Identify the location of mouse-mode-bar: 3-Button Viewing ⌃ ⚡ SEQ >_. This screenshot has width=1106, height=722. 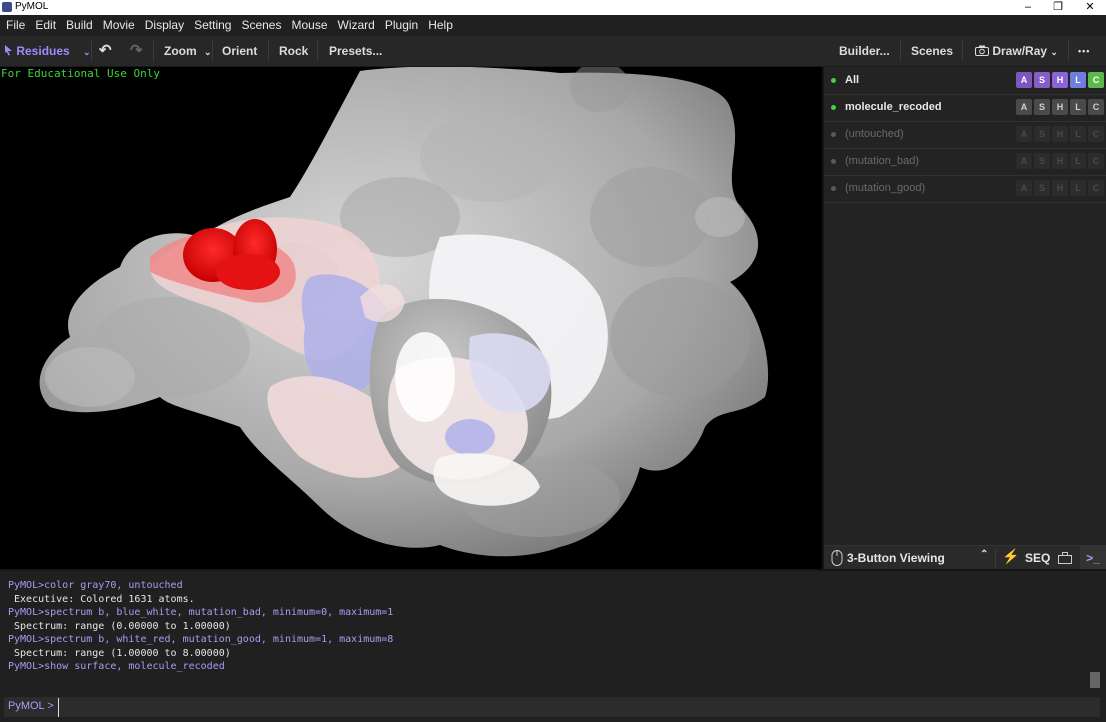
(965, 557).